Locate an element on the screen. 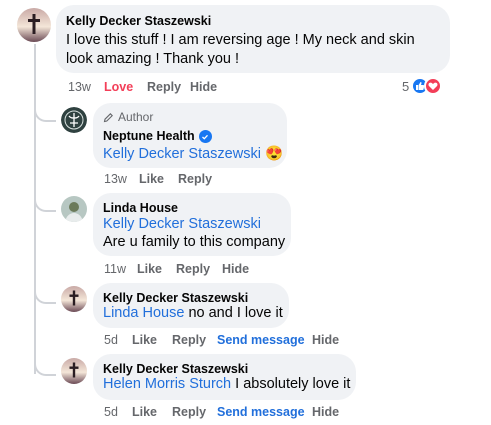 This screenshot has width=491, height=425. comment-author: Linda House is located at coordinates (140, 208).